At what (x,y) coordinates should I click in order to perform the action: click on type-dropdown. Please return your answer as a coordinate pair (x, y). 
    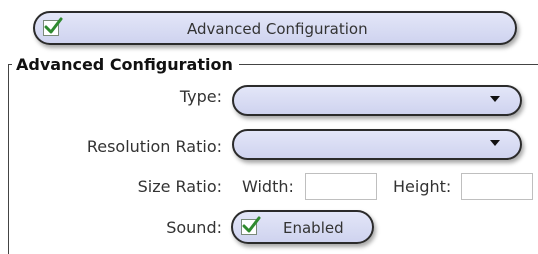
    Looking at the image, I should click on (377, 100).